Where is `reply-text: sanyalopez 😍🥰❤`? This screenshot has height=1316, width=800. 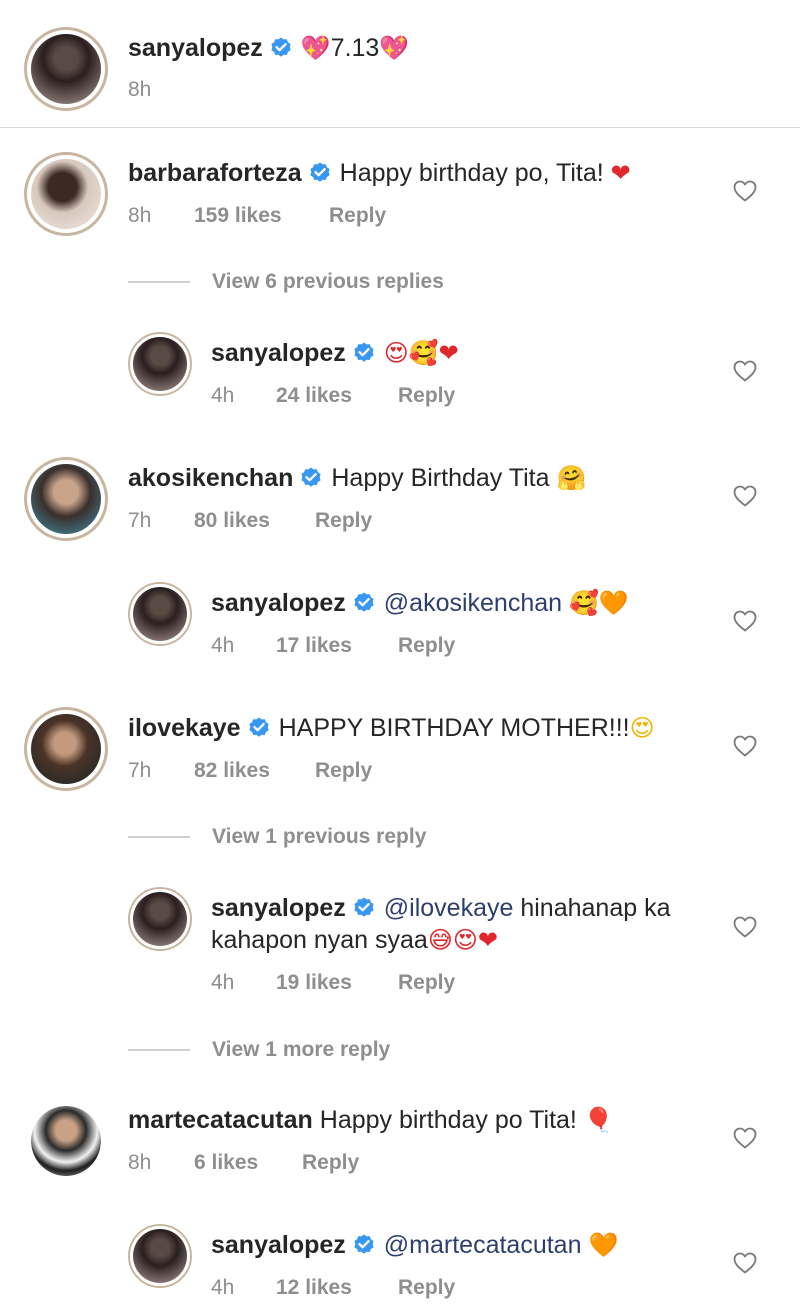
reply-text: sanyalopez 😍🥰❤ is located at coordinates (335, 353).